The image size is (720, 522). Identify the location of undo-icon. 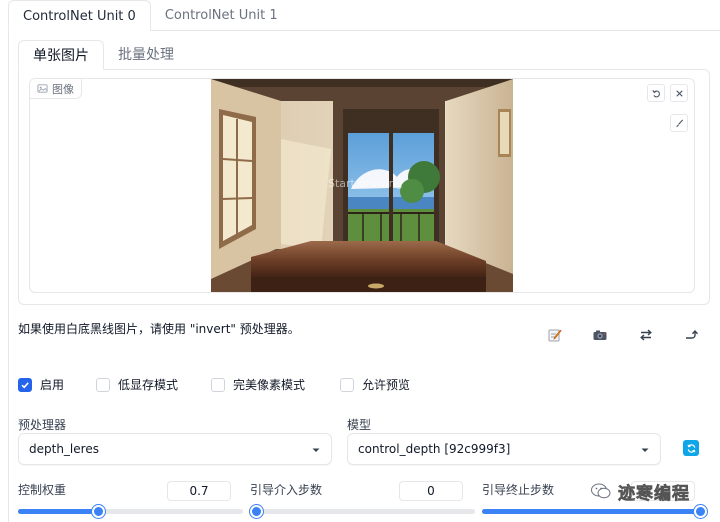
(655, 93).